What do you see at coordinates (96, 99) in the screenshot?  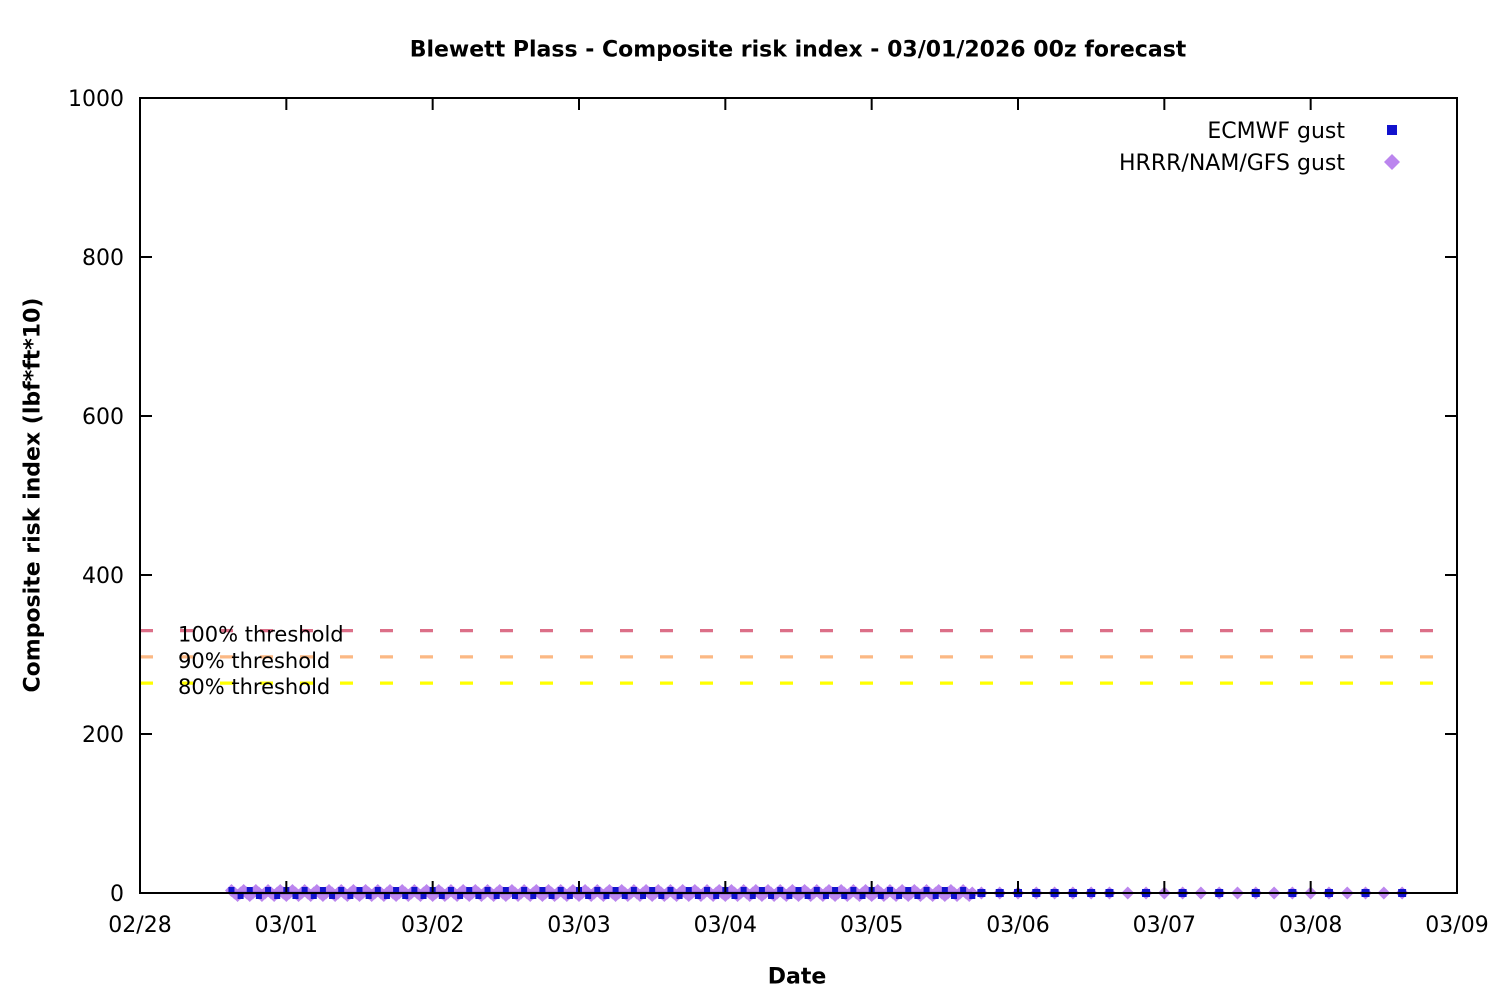 I see `y-tick-label: 1000` at bounding box center [96, 99].